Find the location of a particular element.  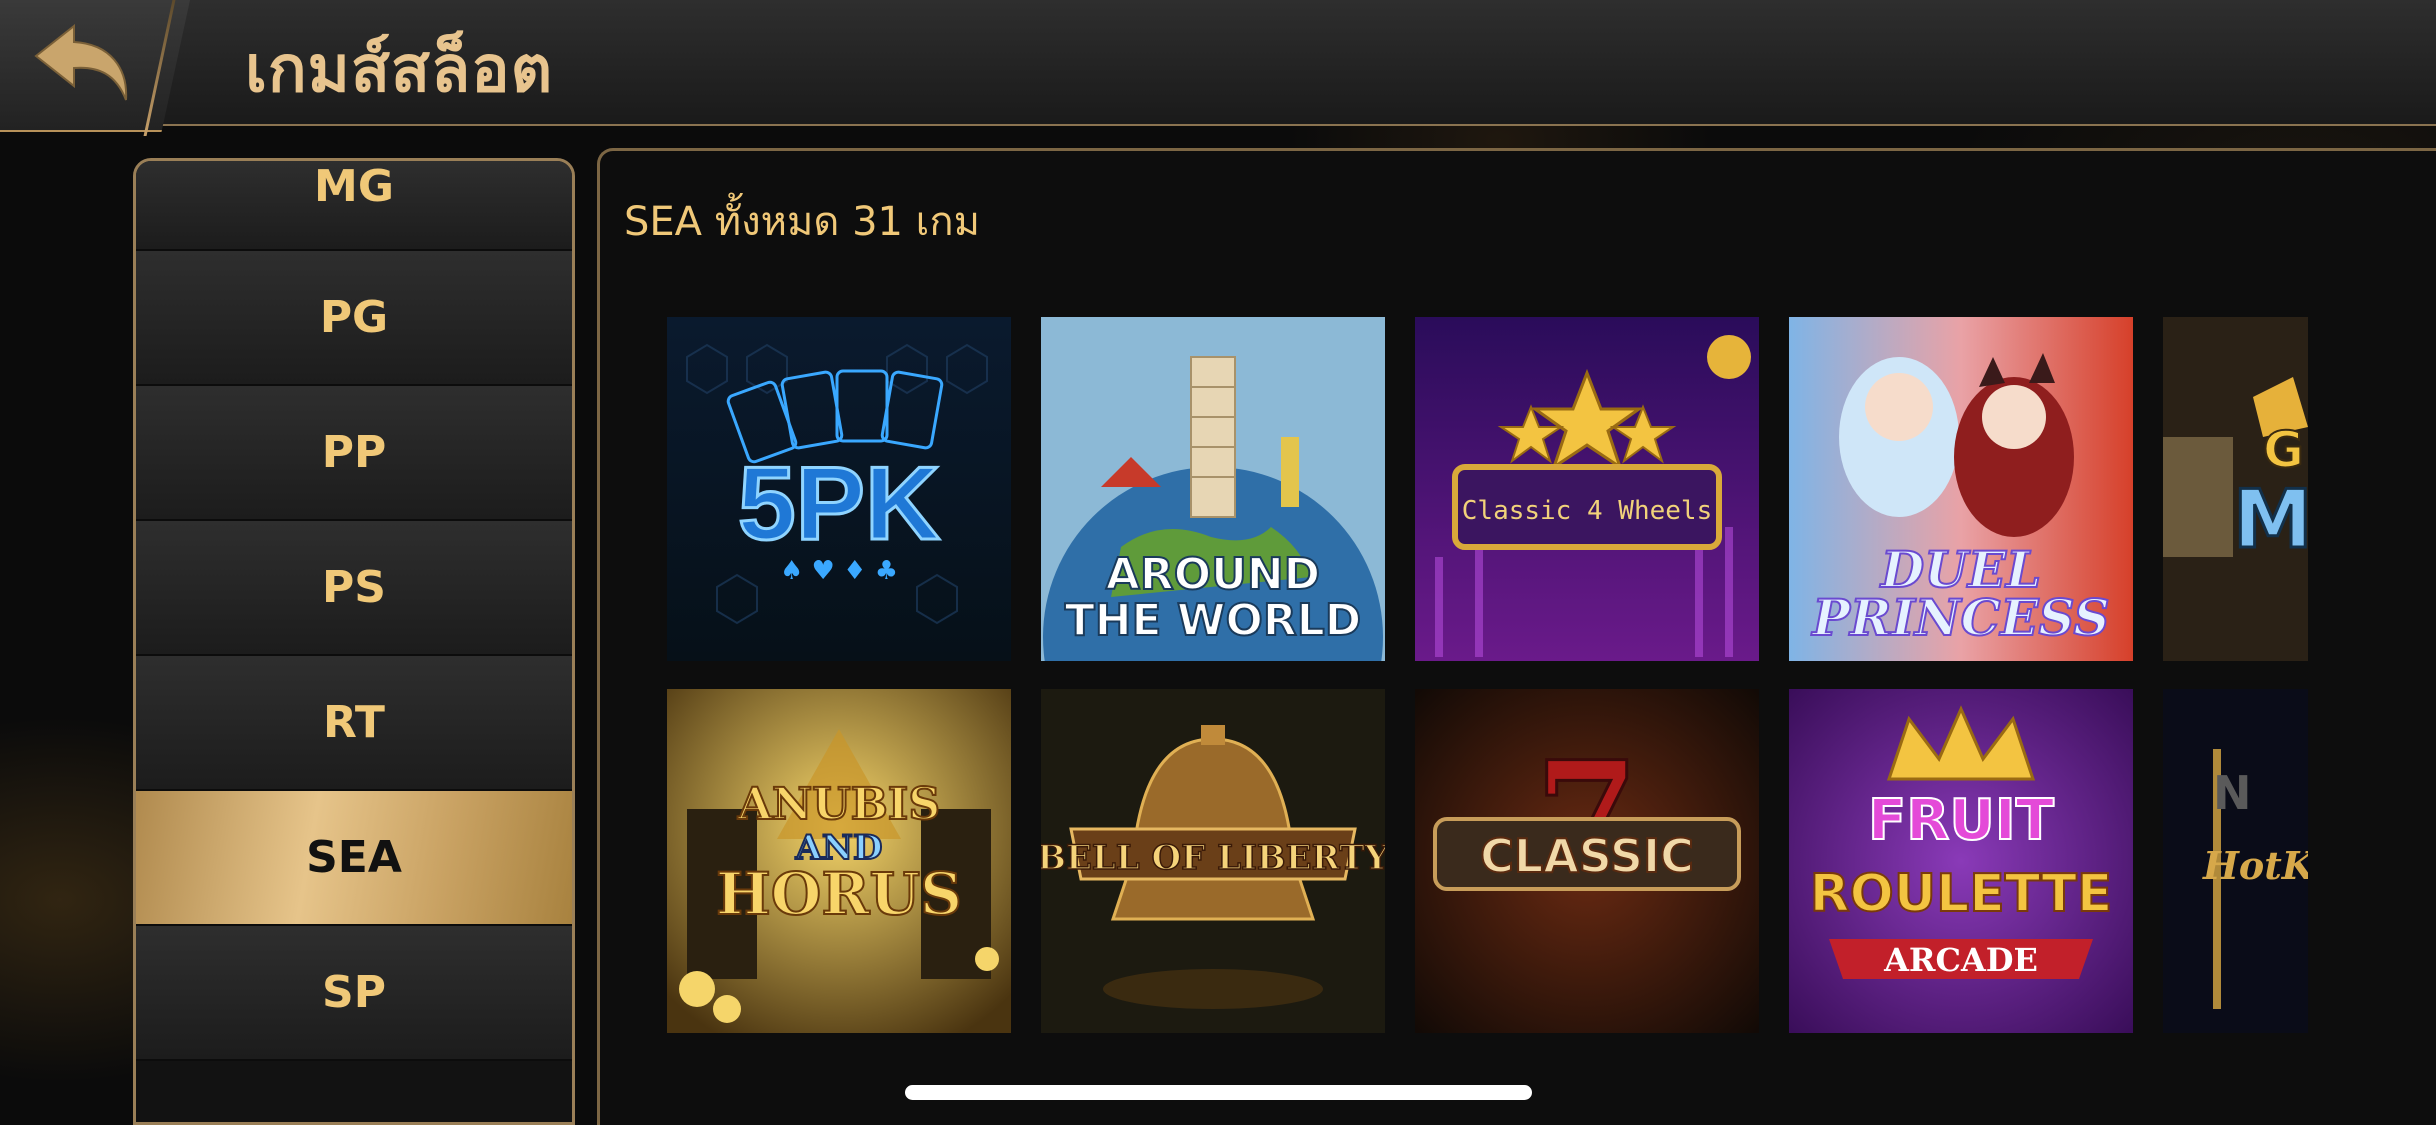

game-thumbnail-7-classic: 7 CLASSIC is located at coordinates (1587, 861).